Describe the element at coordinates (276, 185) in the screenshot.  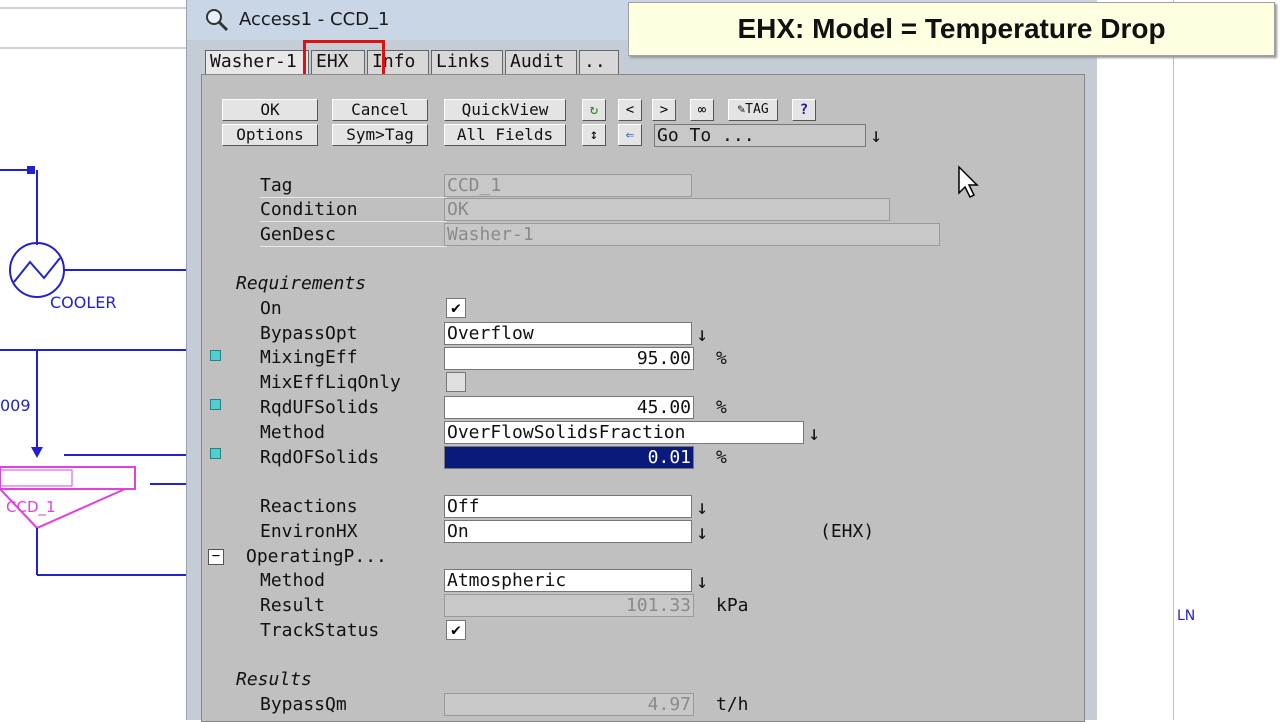
I see `tag-label: Tag` at that location.